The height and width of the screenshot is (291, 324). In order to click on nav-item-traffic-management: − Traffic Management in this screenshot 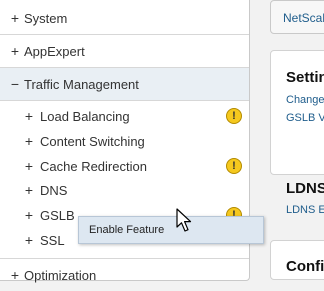, I will do `click(124, 84)`.